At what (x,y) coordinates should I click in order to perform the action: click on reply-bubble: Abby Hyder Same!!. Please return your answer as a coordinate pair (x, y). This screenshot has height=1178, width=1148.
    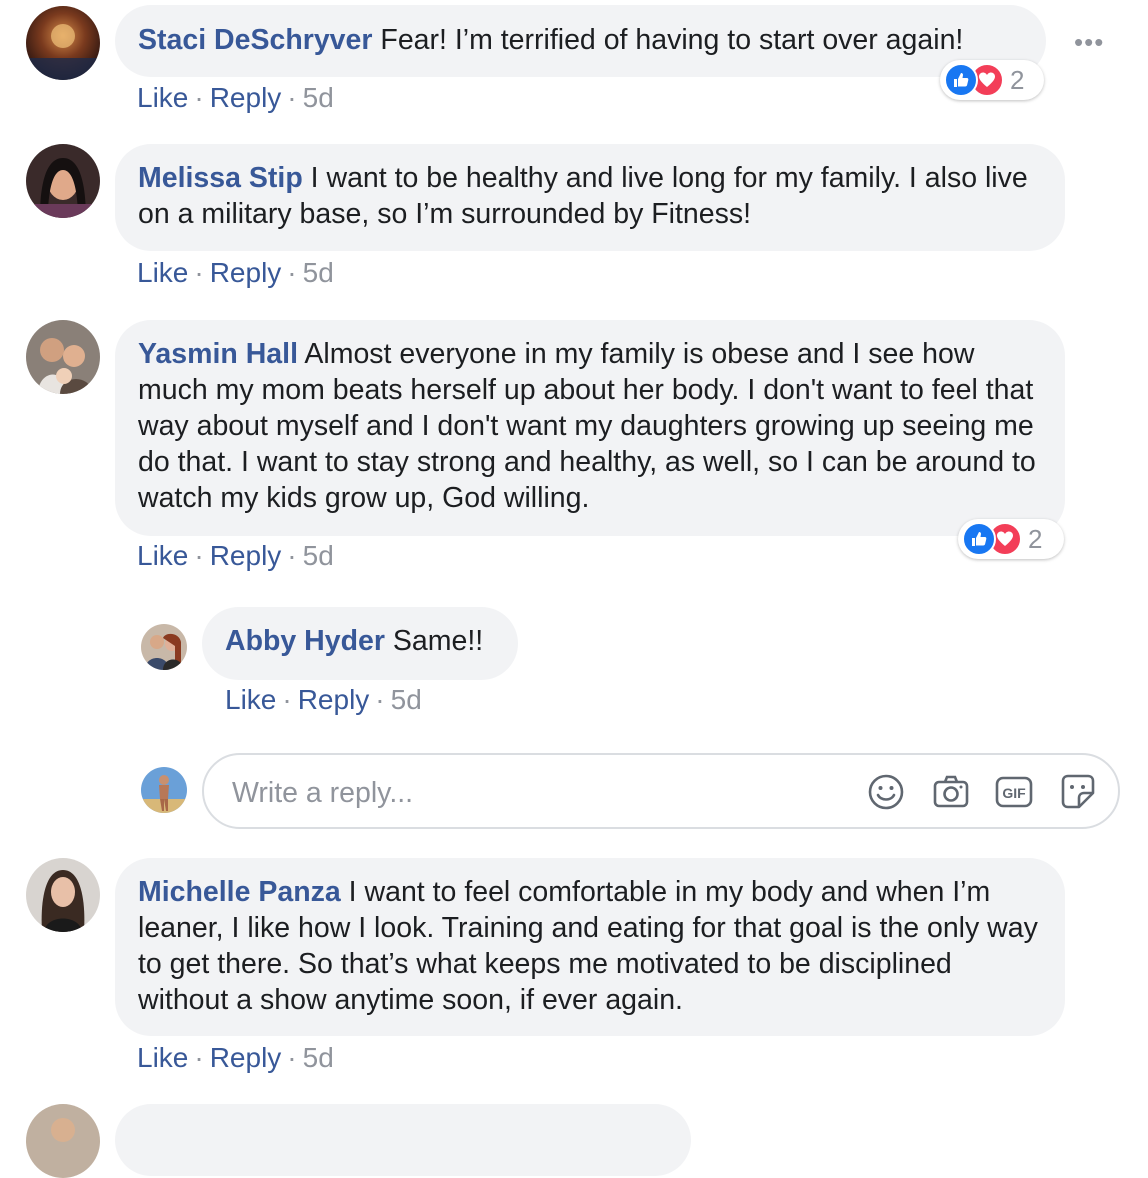
    Looking at the image, I should click on (360, 643).